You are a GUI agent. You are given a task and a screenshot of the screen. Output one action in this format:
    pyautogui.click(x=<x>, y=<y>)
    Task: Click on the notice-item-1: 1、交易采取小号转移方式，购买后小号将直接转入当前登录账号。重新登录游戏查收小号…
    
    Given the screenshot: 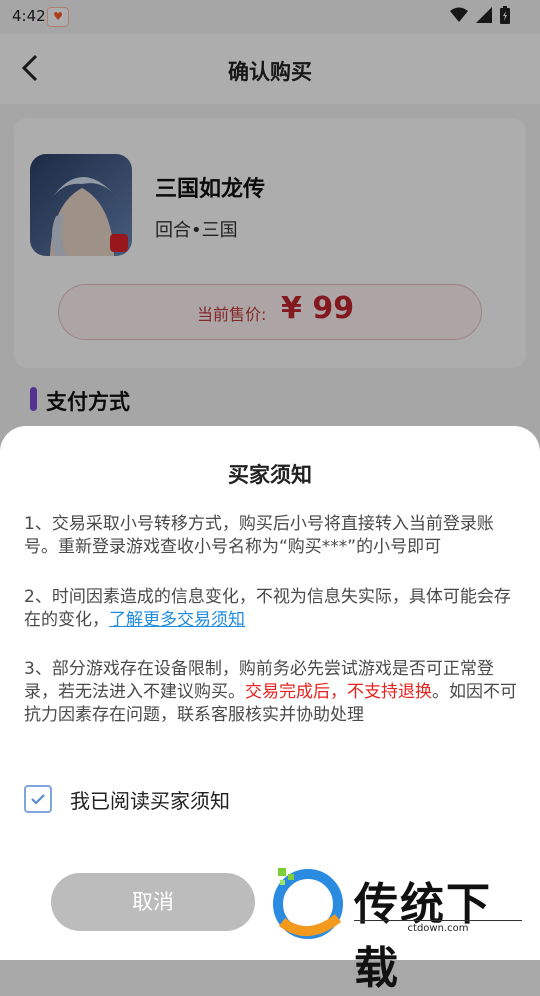 What is the action you would take?
    pyautogui.click(x=259, y=535)
    